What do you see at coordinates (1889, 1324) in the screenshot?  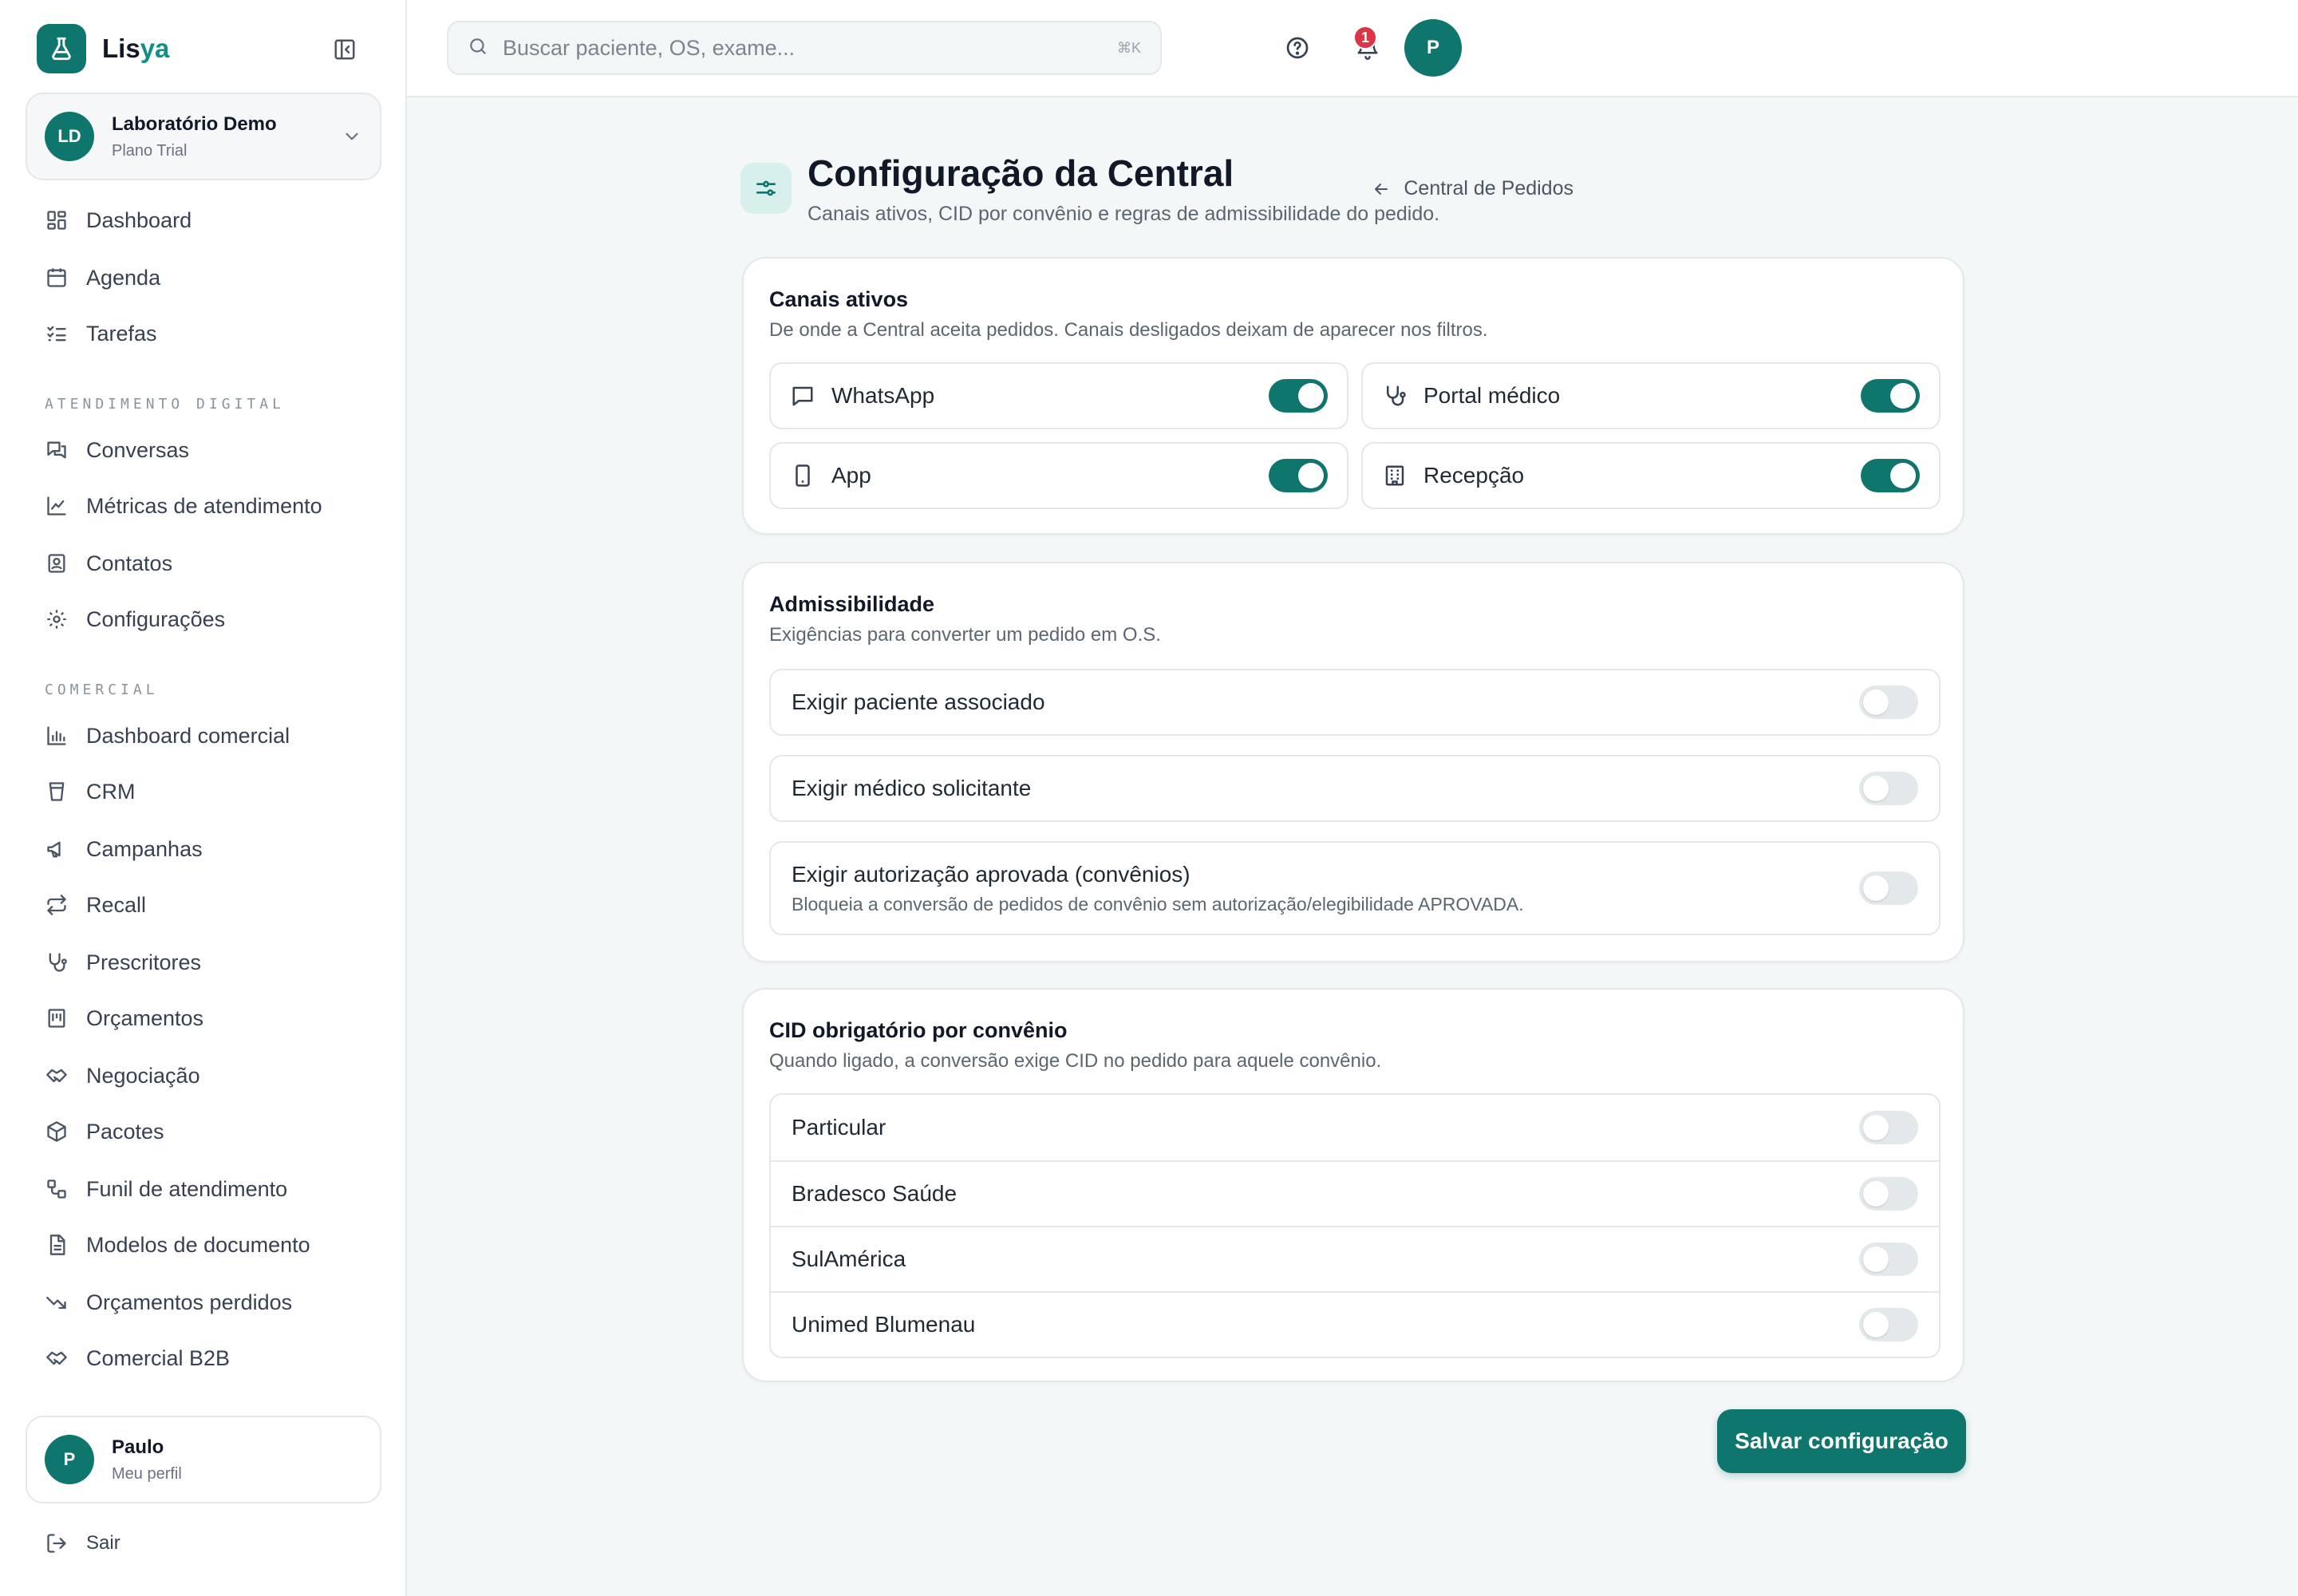 I see `unimed-cid-toggle` at bounding box center [1889, 1324].